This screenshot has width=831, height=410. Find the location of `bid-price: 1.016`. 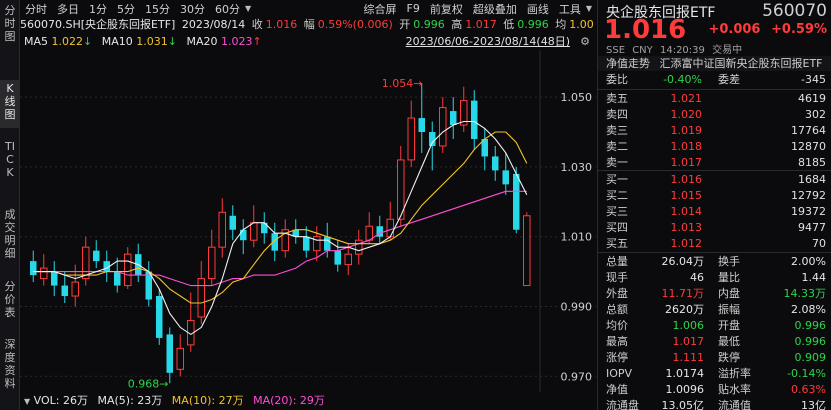

bid-price: 1.016 is located at coordinates (686, 179).